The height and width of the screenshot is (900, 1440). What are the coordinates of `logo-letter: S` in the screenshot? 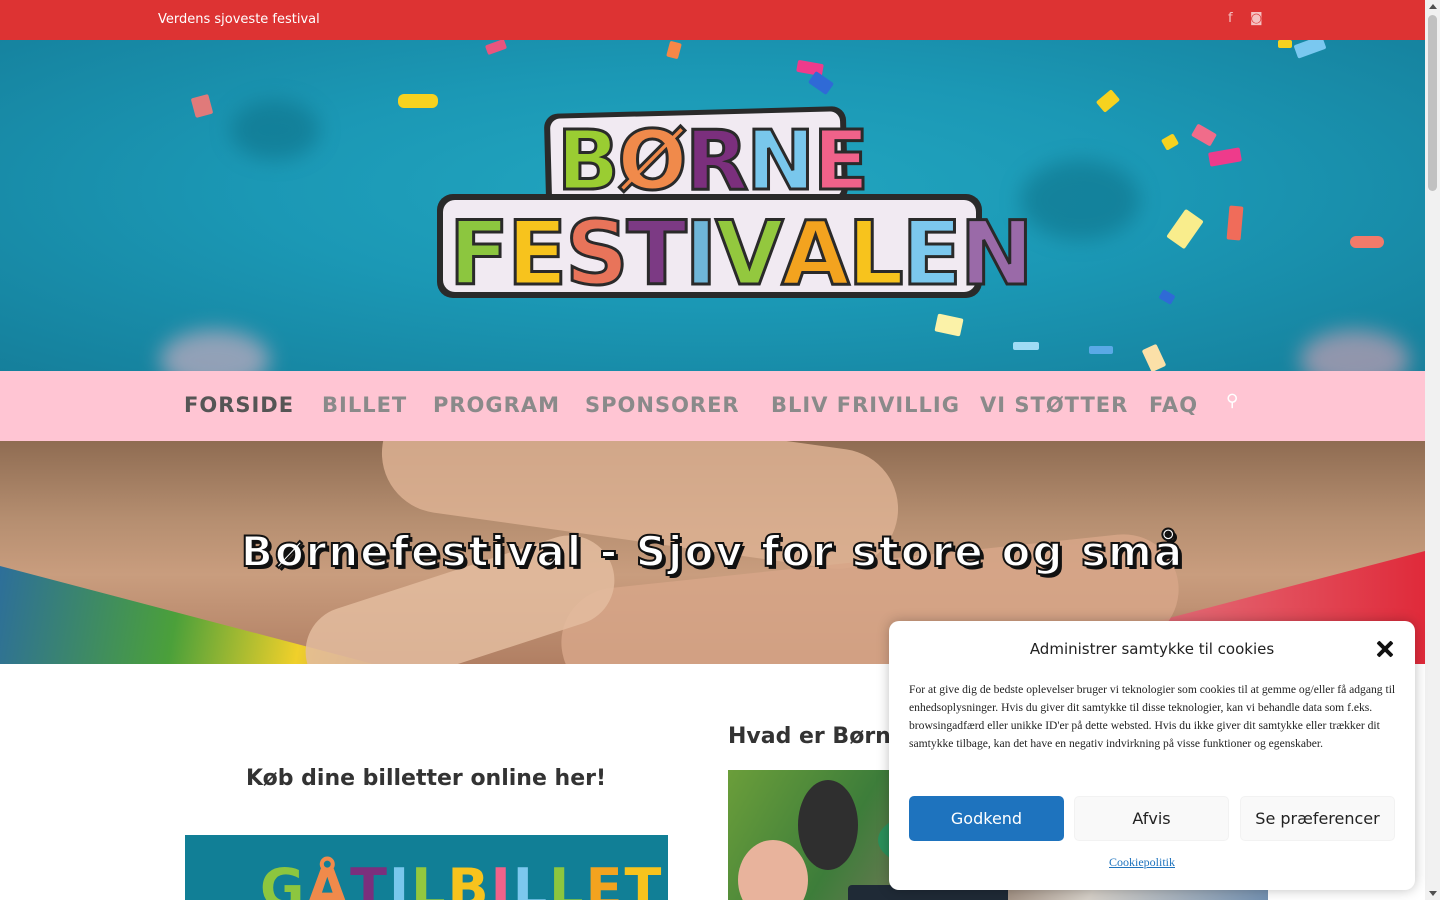 It's located at (597, 254).